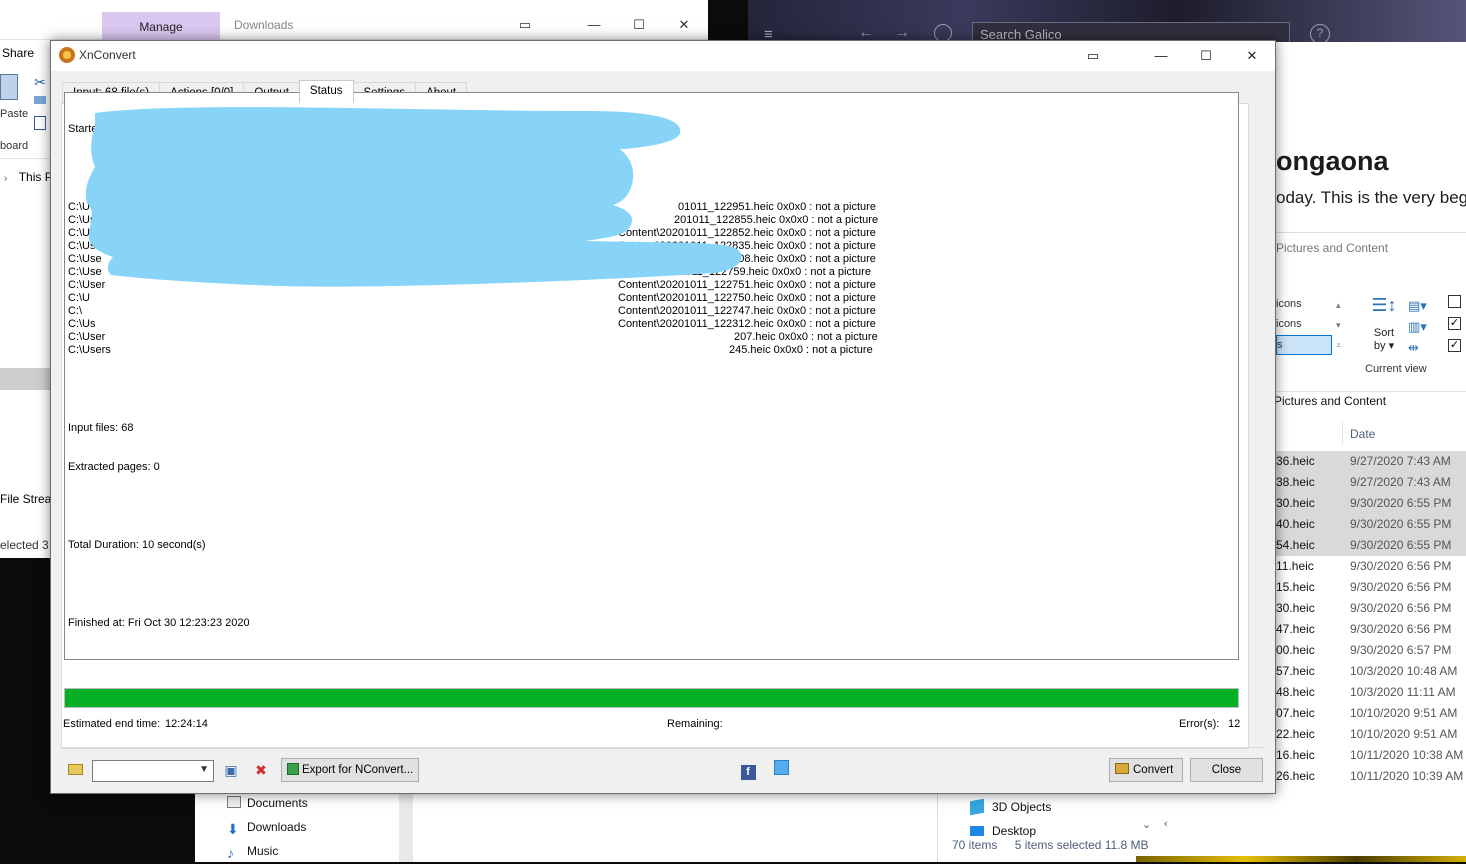 Image resolution: width=1466 pixels, height=864 pixels. What do you see at coordinates (1338, 325) in the screenshot?
I see `gallery-scroll-icon: ▴ ▾ ⩡` at bounding box center [1338, 325].